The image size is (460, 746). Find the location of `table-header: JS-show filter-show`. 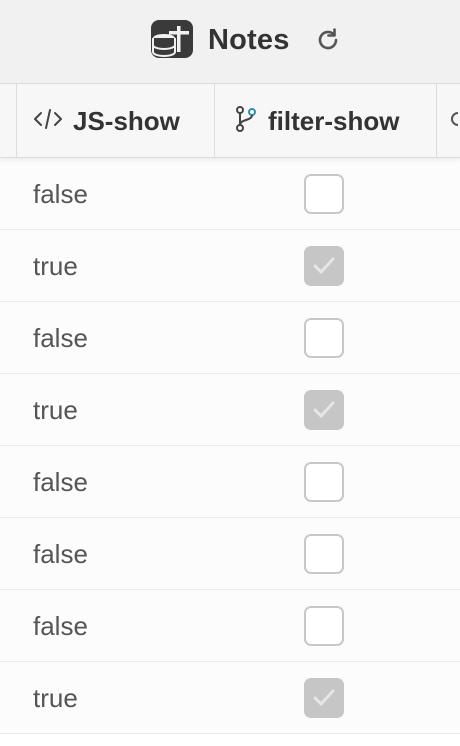

table-header: JS-show filter-show is located at coordinates (230, 121).